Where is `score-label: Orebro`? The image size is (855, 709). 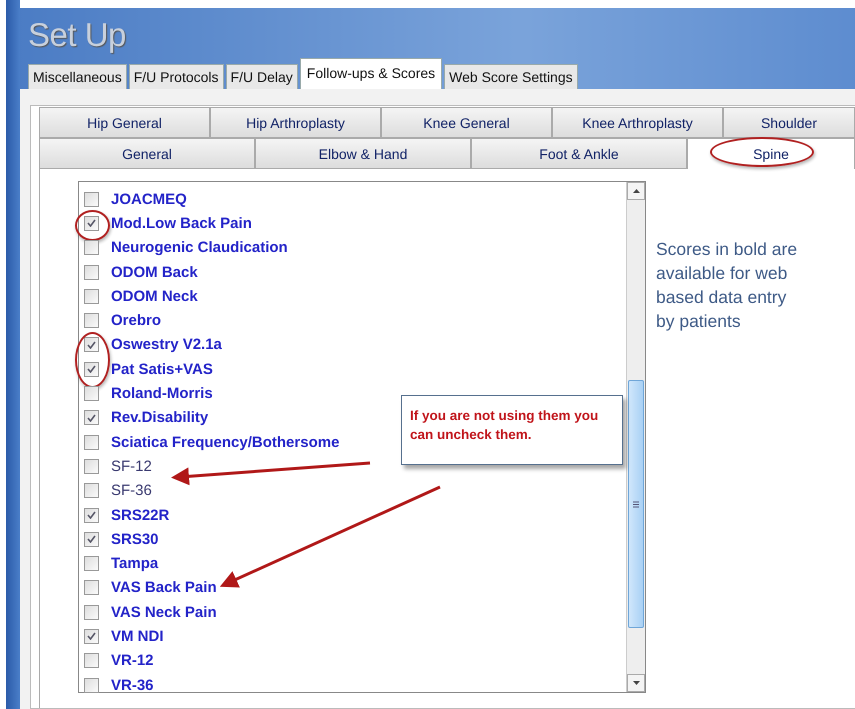 score-label: Orebro is located at coordinates (136, 321).